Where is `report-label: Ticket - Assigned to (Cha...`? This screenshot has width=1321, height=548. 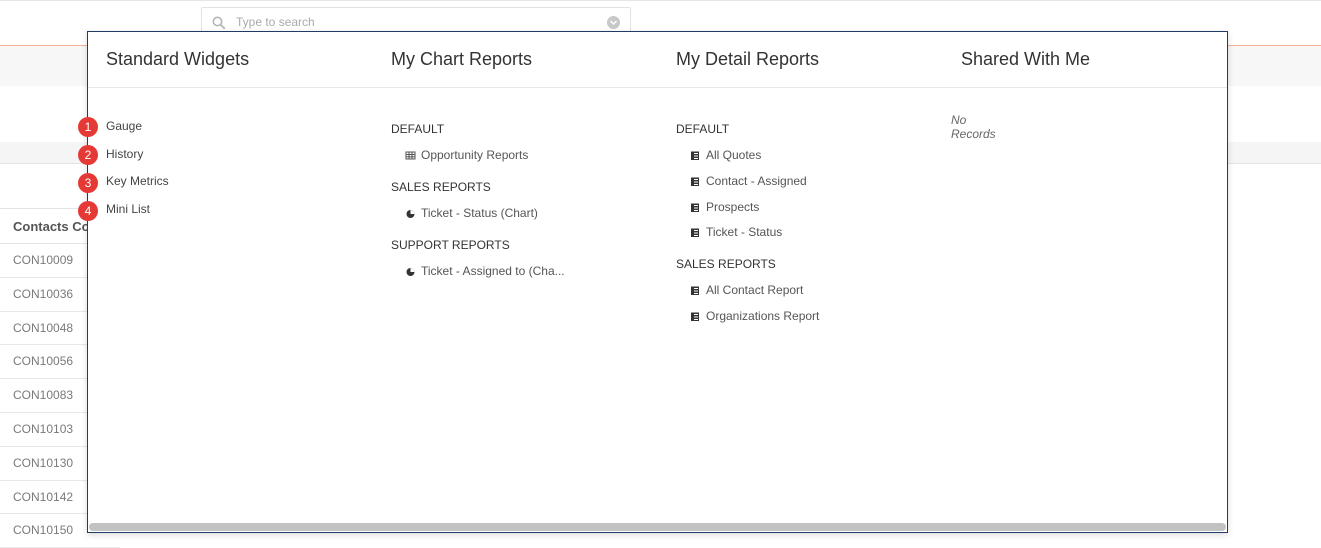 report-label: Ticket - Assigned to (Cha... is located at coordinates (493, 271).